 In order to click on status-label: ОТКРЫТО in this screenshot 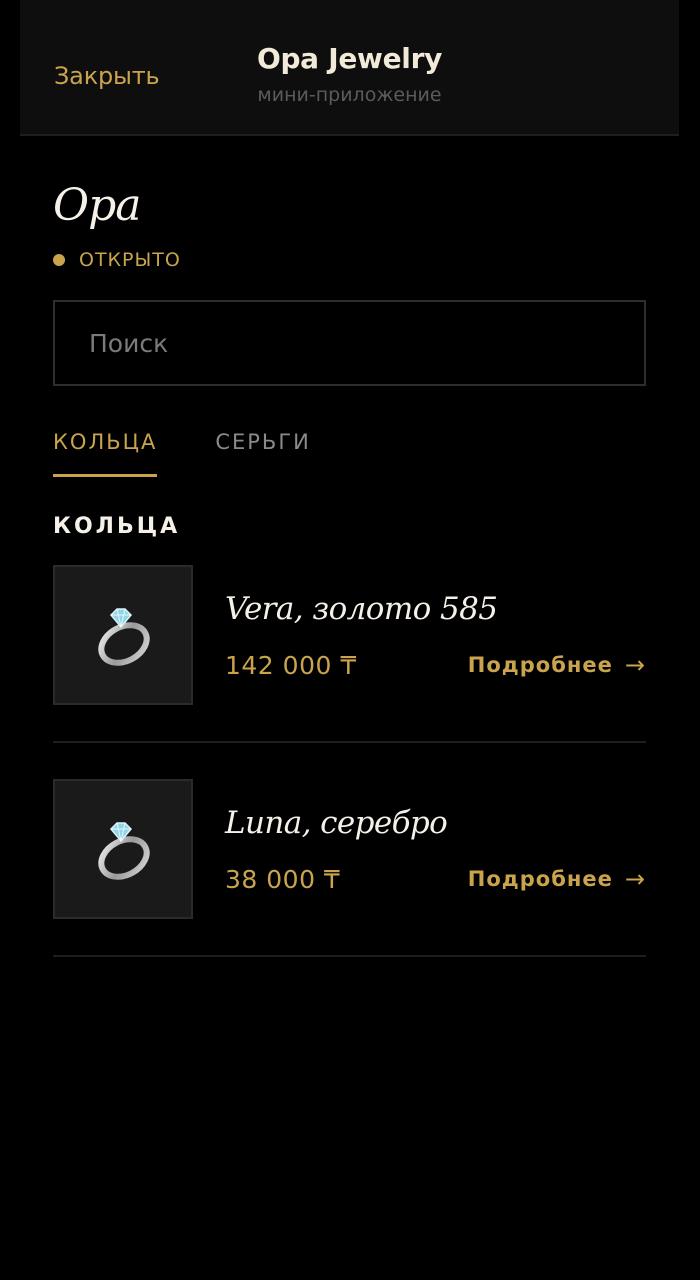, I will do `click(130, 260)`.